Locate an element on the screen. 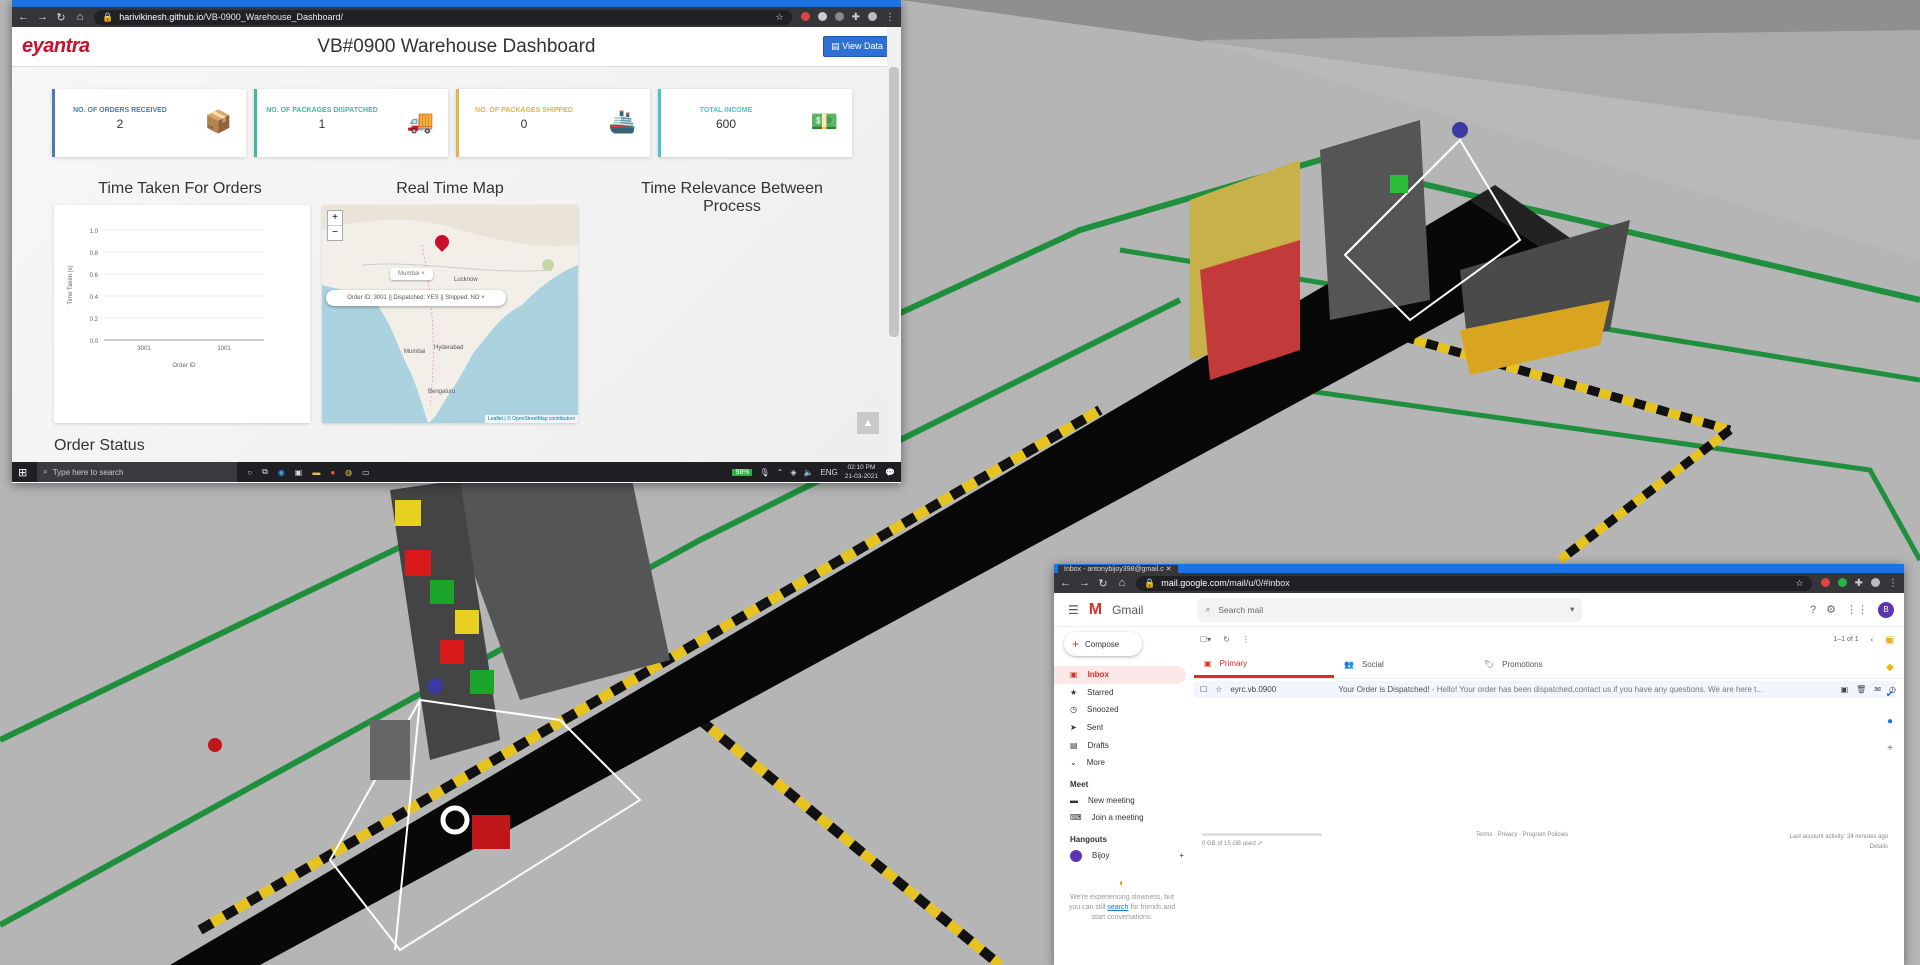 This screenshot has width=1920, height=965. notifications-icon: 💬 is located at coordinates (890, 472).